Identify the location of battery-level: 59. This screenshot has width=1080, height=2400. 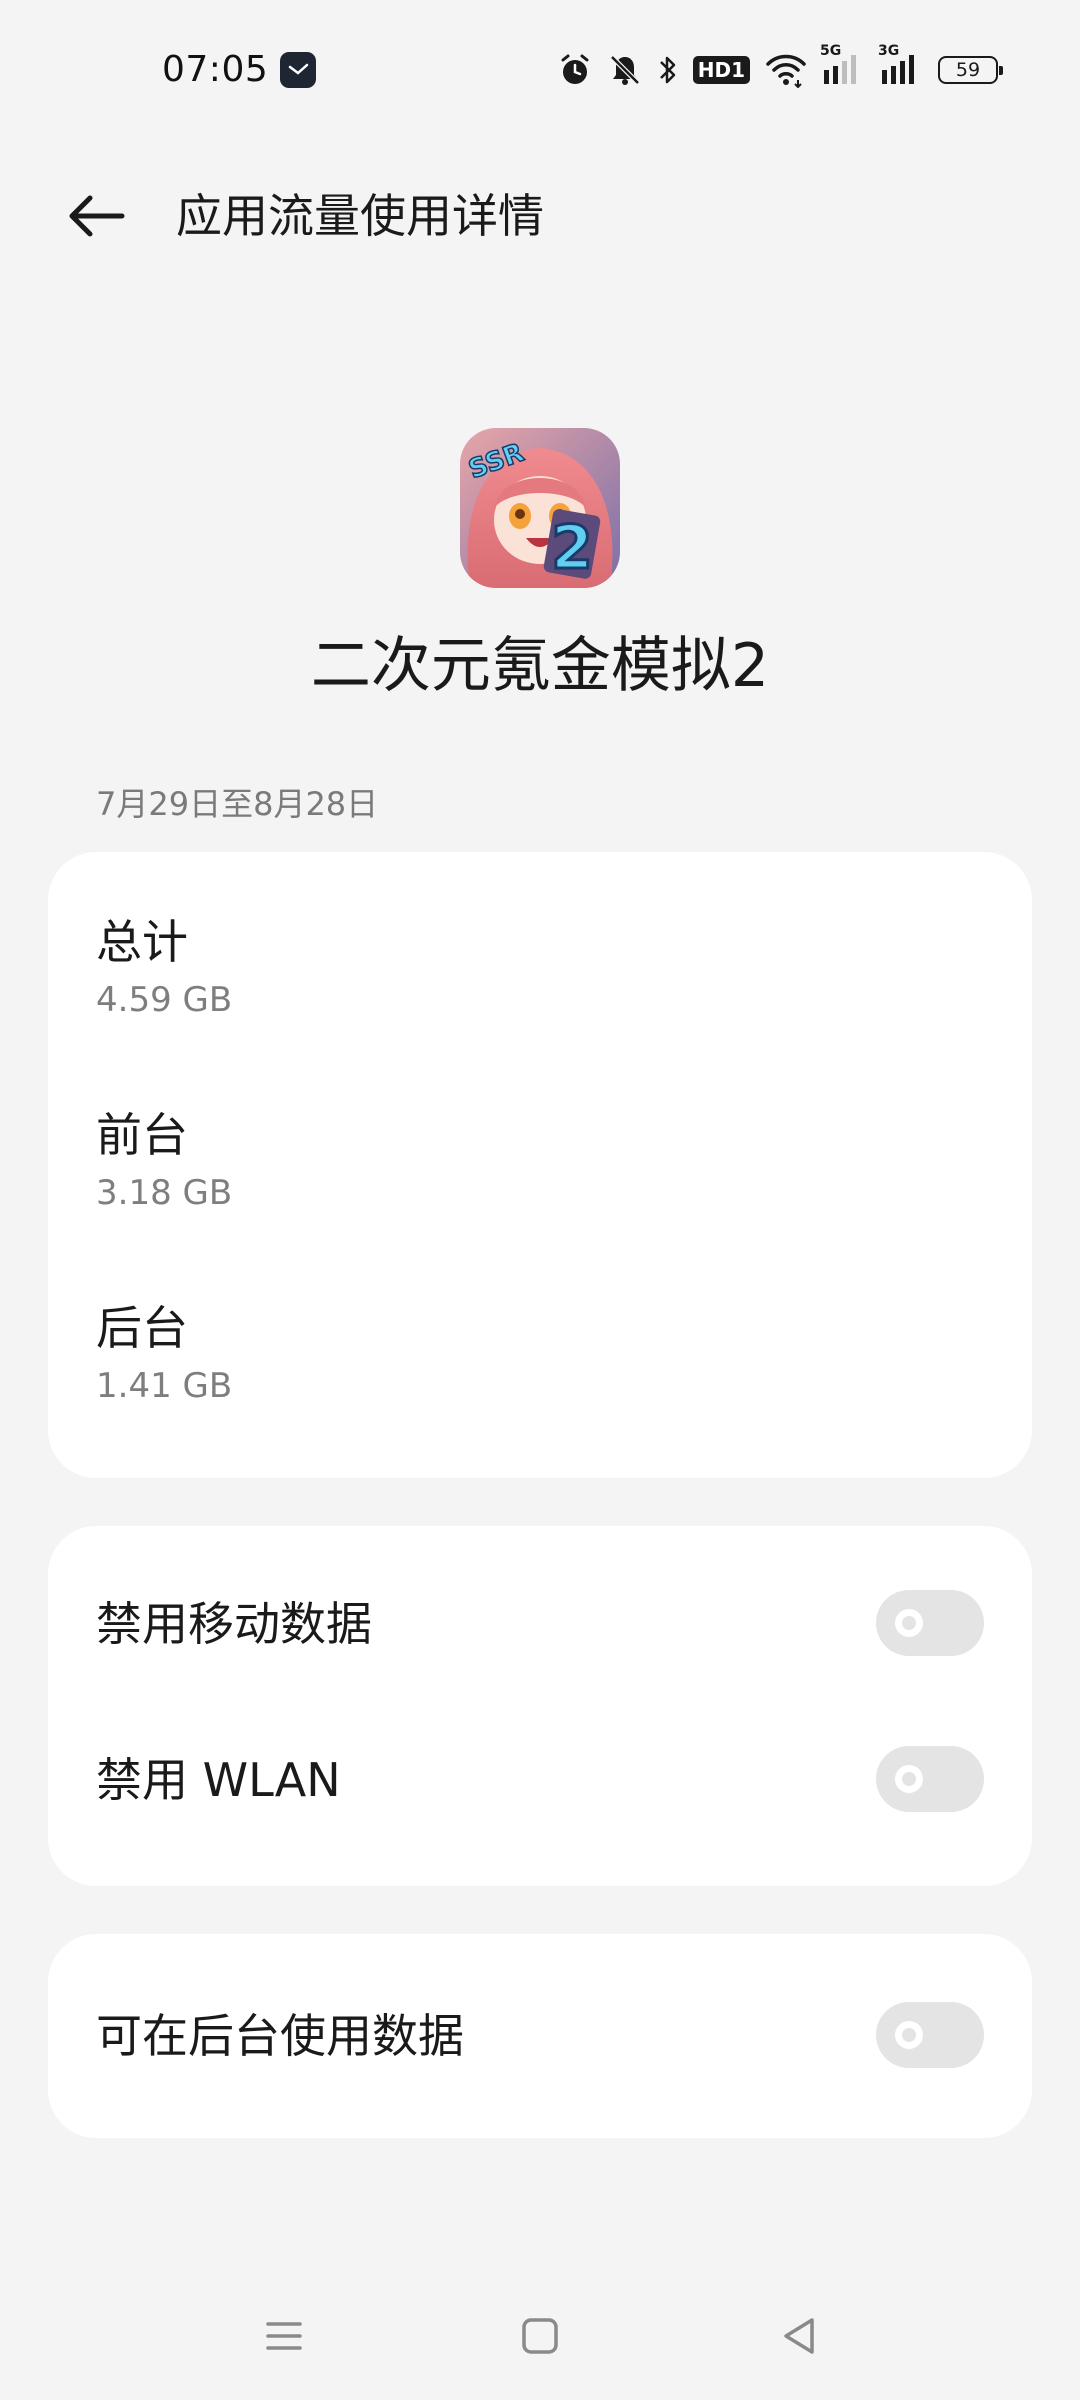
(968, 70).